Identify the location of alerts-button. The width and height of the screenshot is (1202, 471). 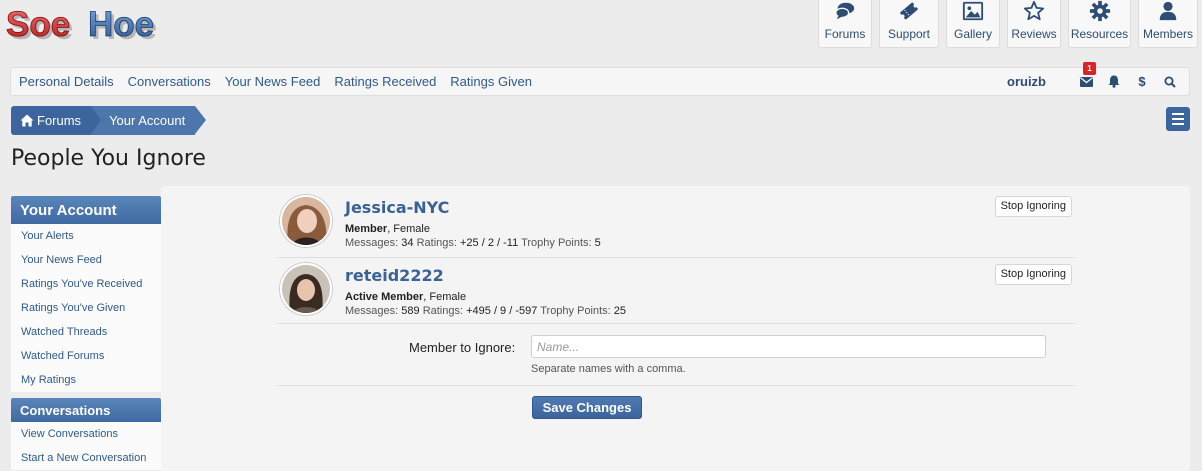
(1114, 82).